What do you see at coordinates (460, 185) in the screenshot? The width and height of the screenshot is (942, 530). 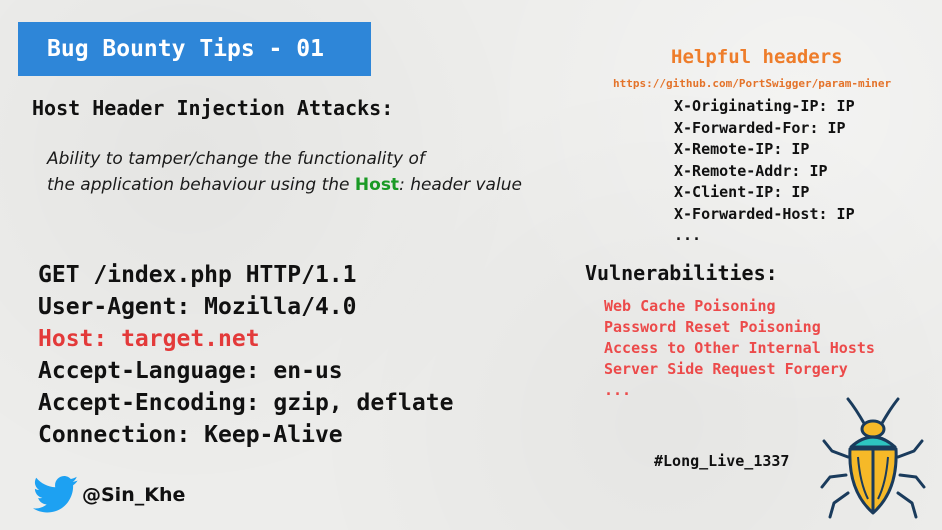 I see `description-text-after: : header value` at bounding box center [460, 185].